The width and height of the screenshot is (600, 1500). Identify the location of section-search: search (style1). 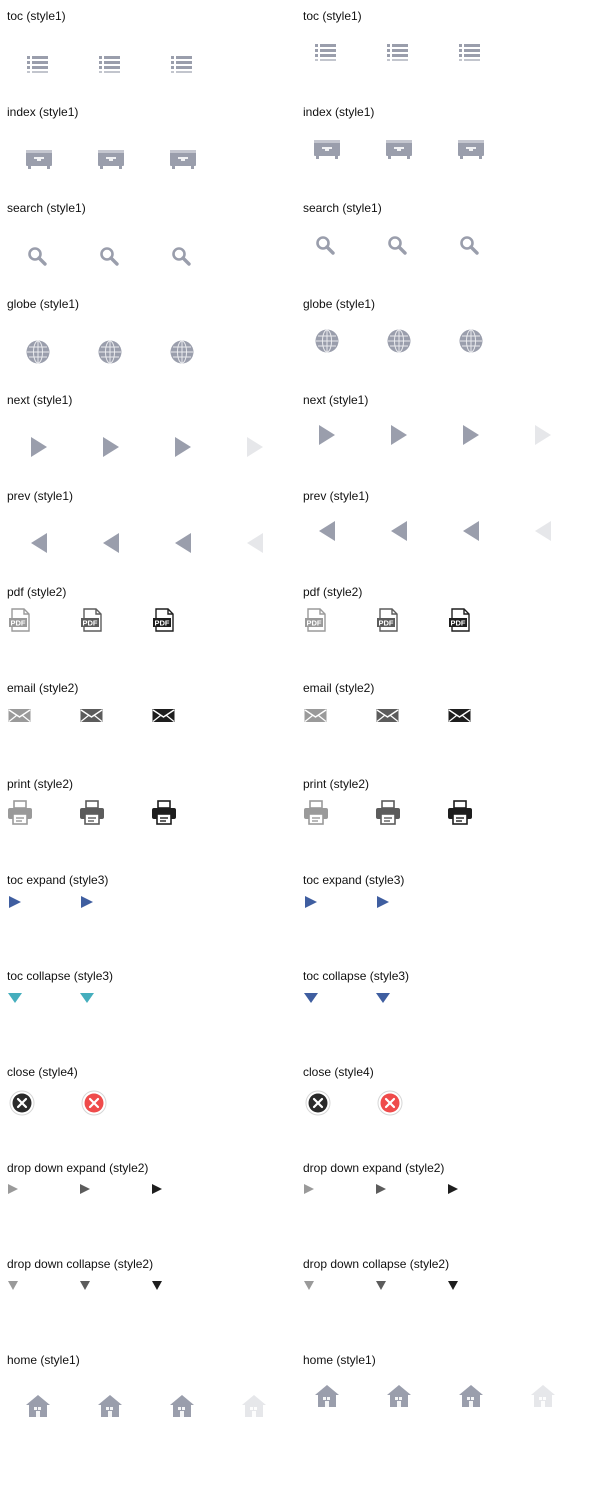
(149, 240).